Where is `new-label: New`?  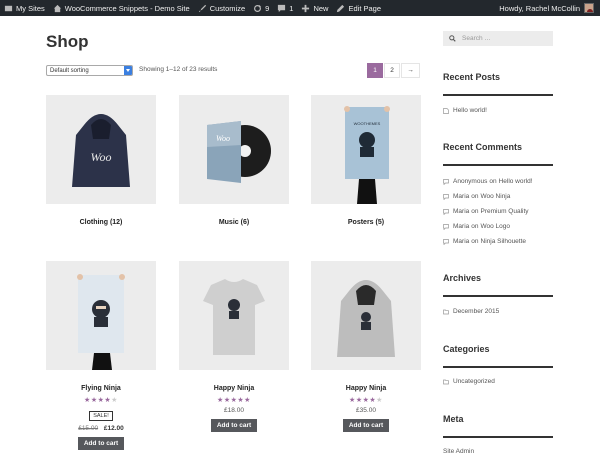 new-label: New is located at coordinates (321, 8).